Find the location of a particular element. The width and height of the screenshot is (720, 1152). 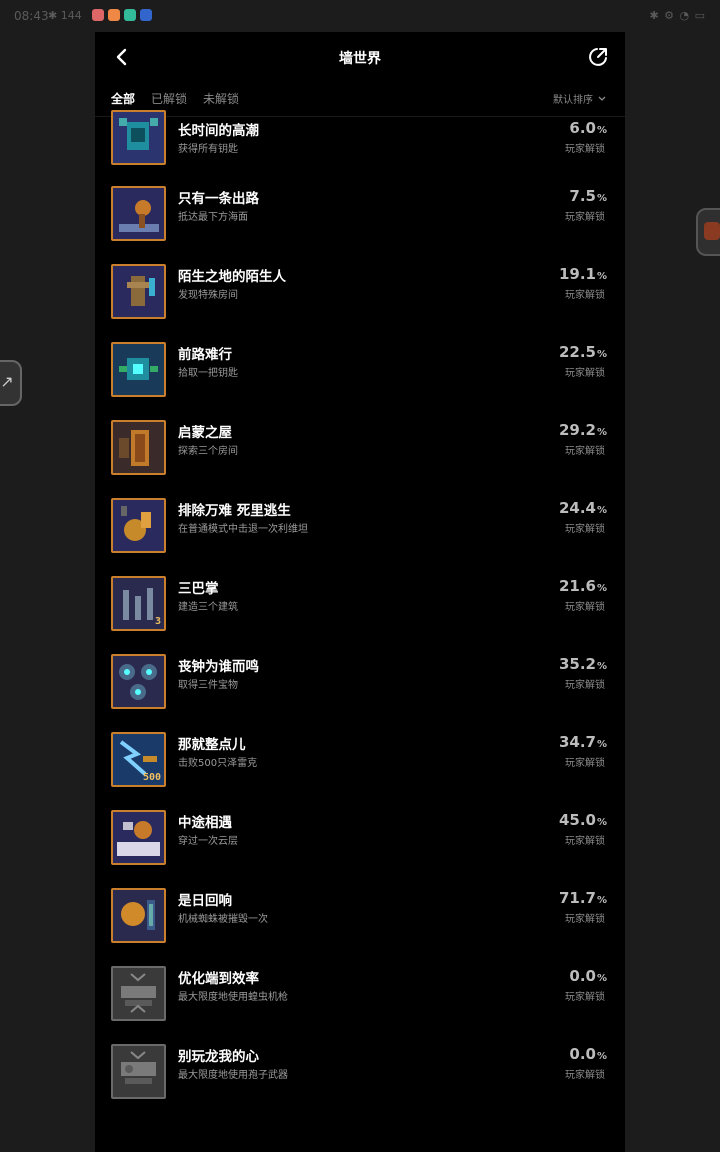

achievement-name: 中途相遇 is located at coordinates (205, 823).